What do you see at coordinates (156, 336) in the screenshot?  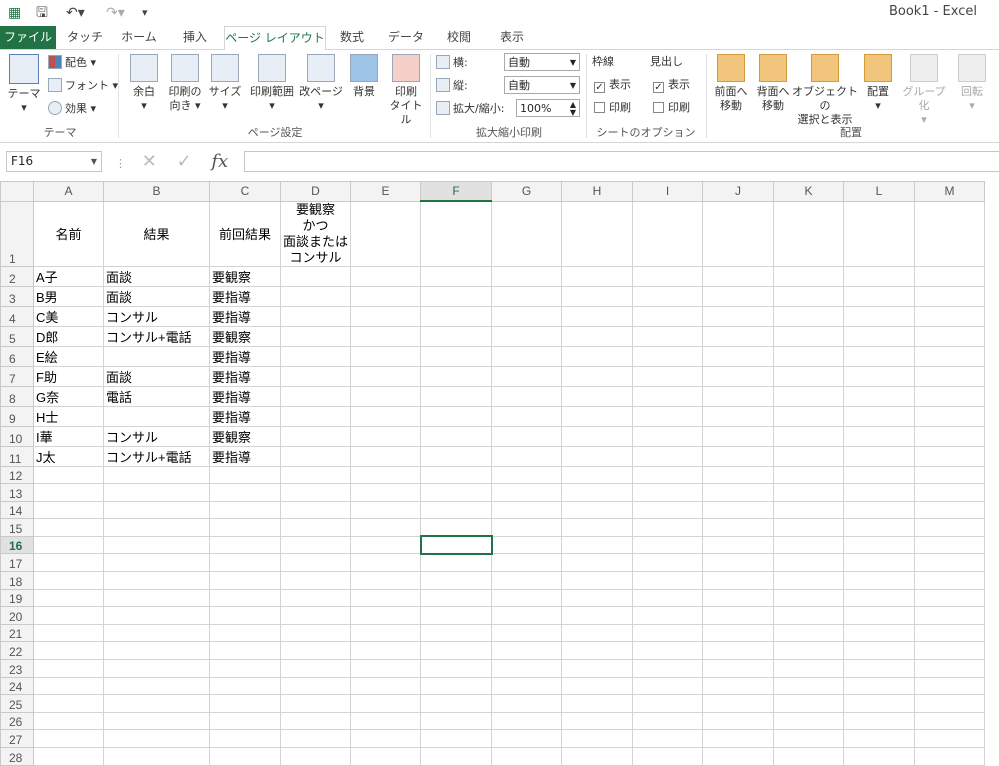 I see `cell: コンサル+電話` at bounding box center [156, 336].